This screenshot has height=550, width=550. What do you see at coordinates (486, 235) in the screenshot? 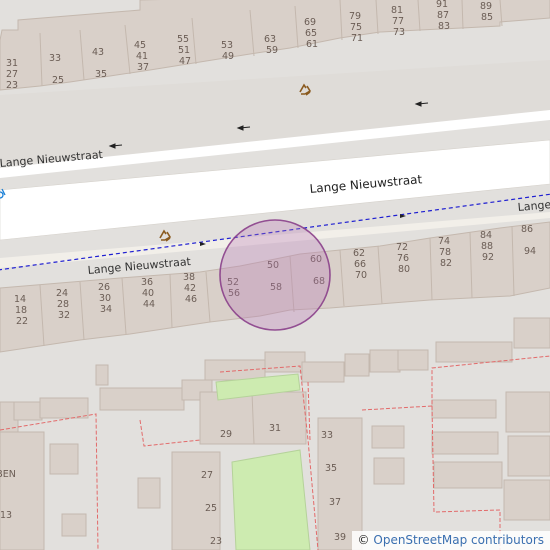
I see `svg-text: 84` at bounding box center [486, 235].